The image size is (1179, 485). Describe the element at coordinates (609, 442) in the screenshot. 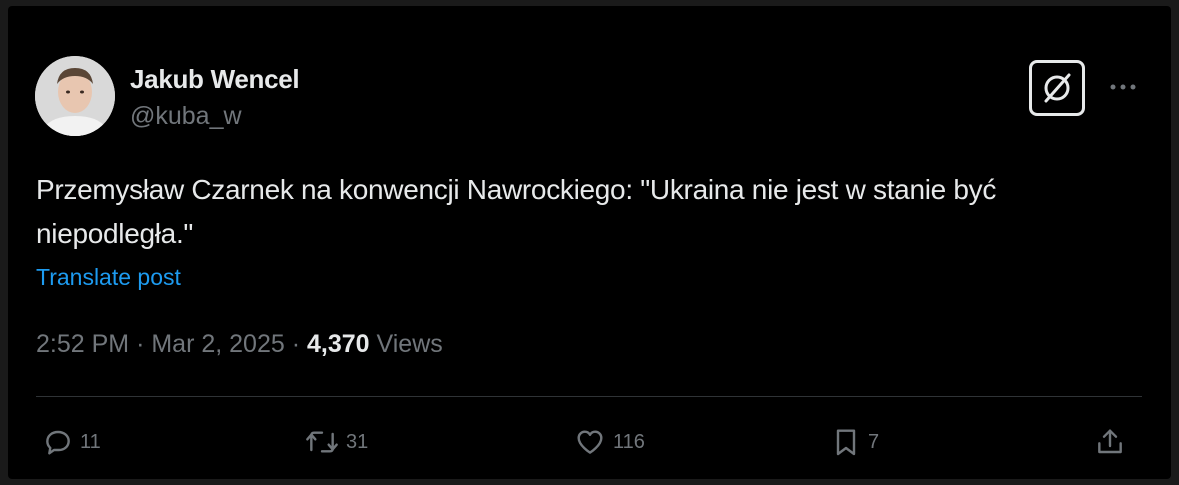

I see `like-button: 116` at that location.